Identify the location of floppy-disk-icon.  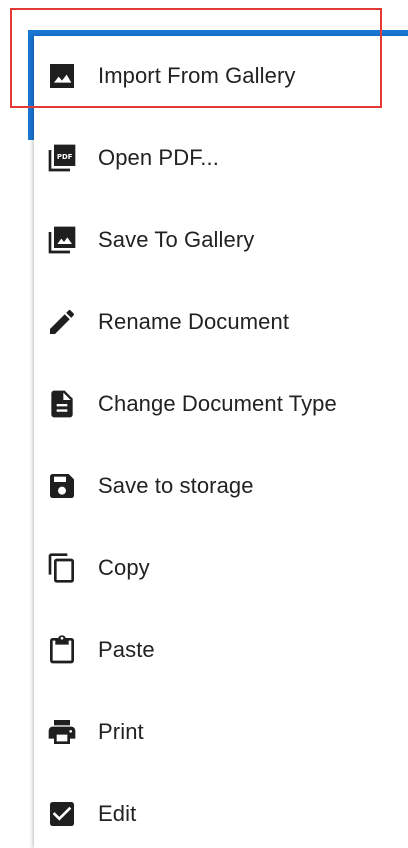
(62, 486).